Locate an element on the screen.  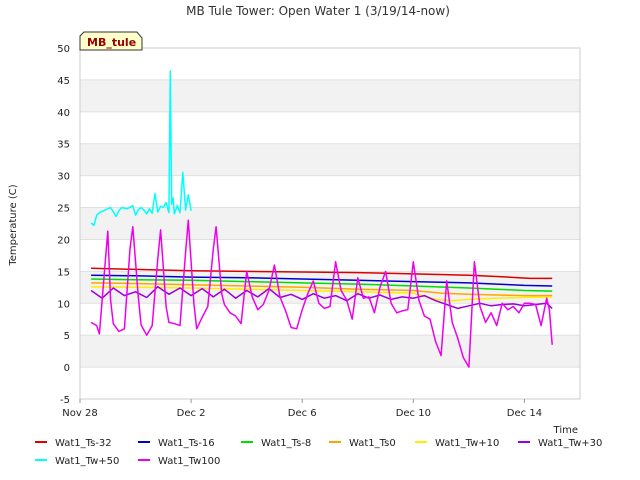
y-tick-label: 0 is located at coordinates (67, 368).